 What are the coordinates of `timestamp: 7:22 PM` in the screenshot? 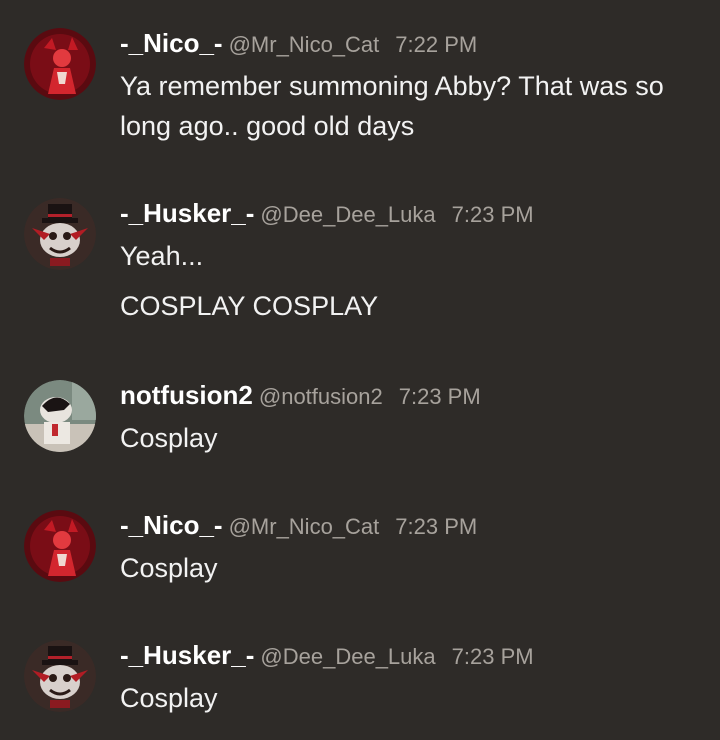 It's located at (436, 44).